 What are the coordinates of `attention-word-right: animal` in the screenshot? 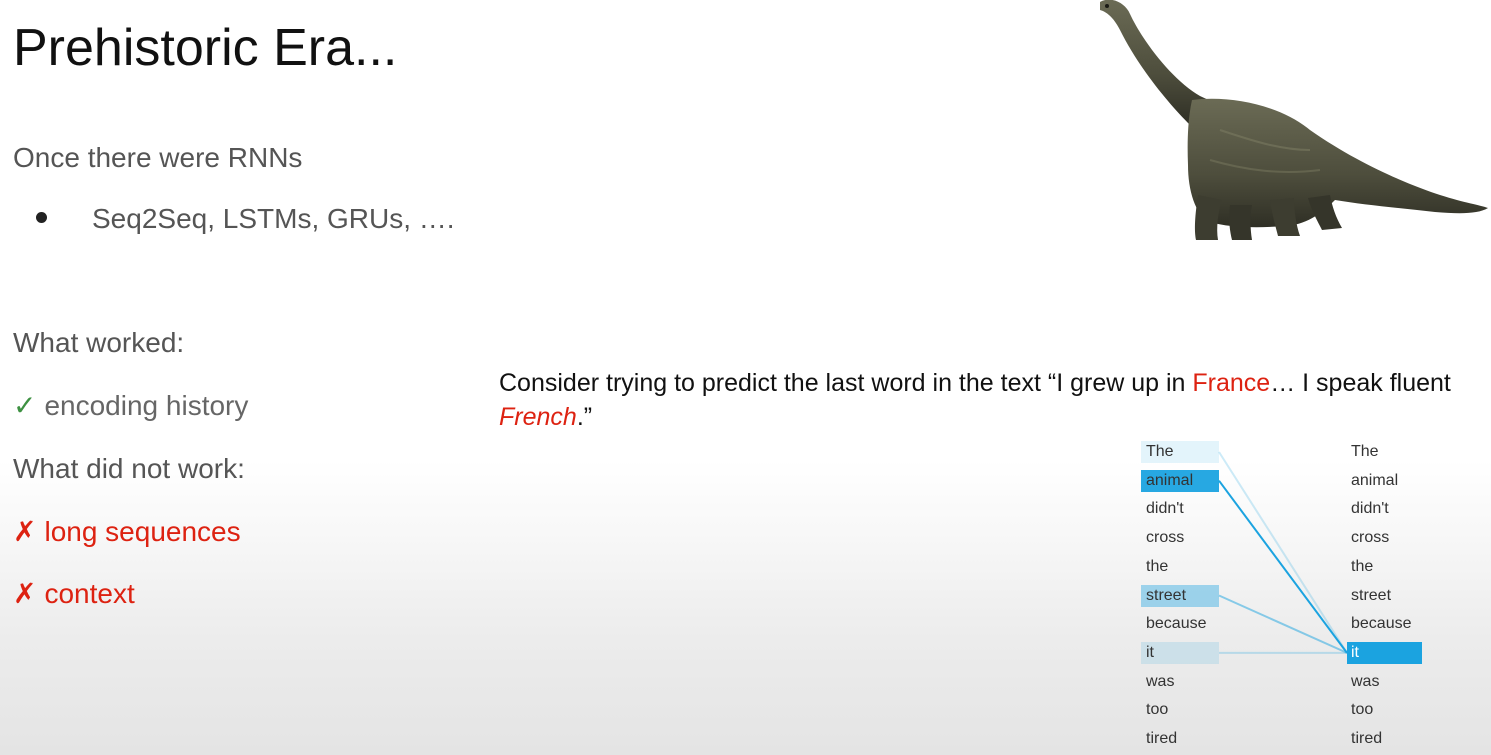 It's located at (1375, 480).